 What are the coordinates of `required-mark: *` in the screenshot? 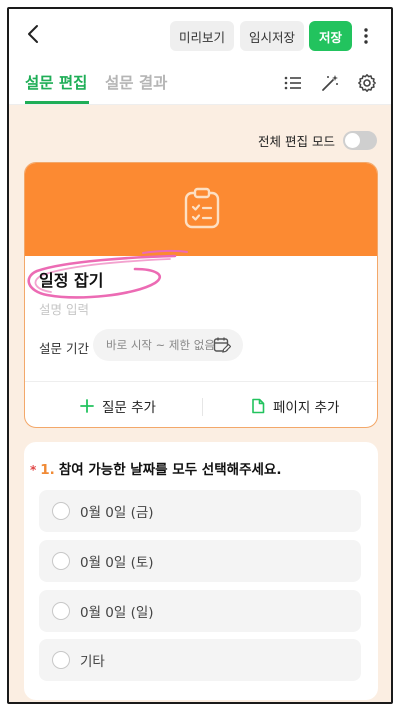 It's located at (33, 470).